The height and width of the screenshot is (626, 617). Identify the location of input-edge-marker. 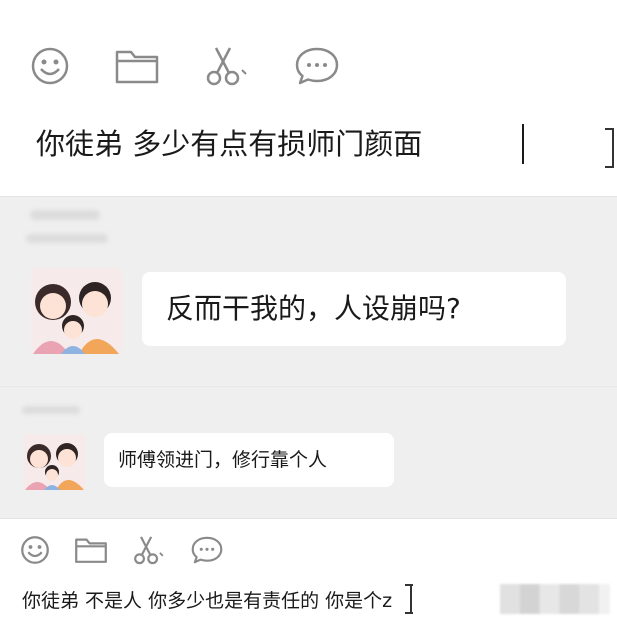
(609, 148).